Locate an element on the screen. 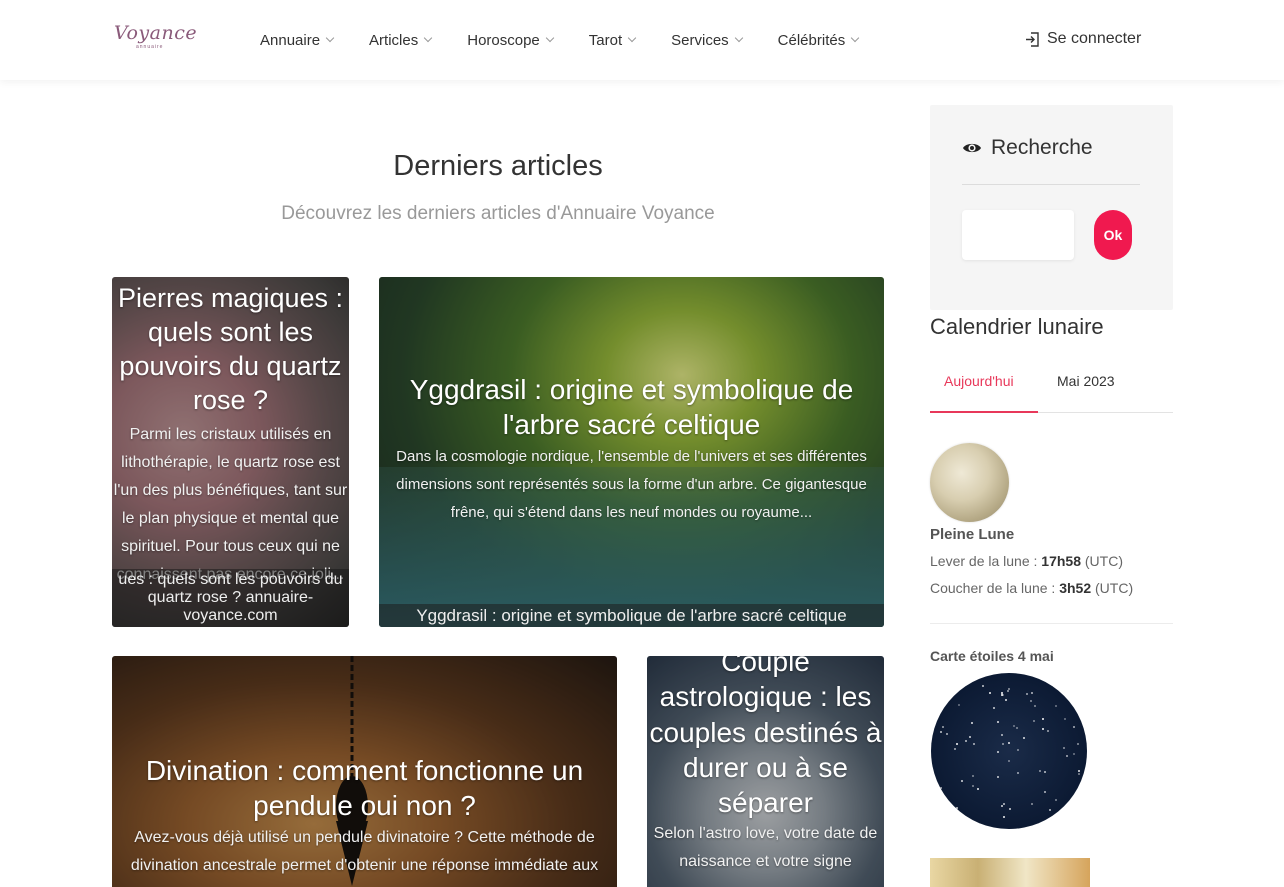  nav-annuaire: Annuaire is located at coordinates (297, 40).